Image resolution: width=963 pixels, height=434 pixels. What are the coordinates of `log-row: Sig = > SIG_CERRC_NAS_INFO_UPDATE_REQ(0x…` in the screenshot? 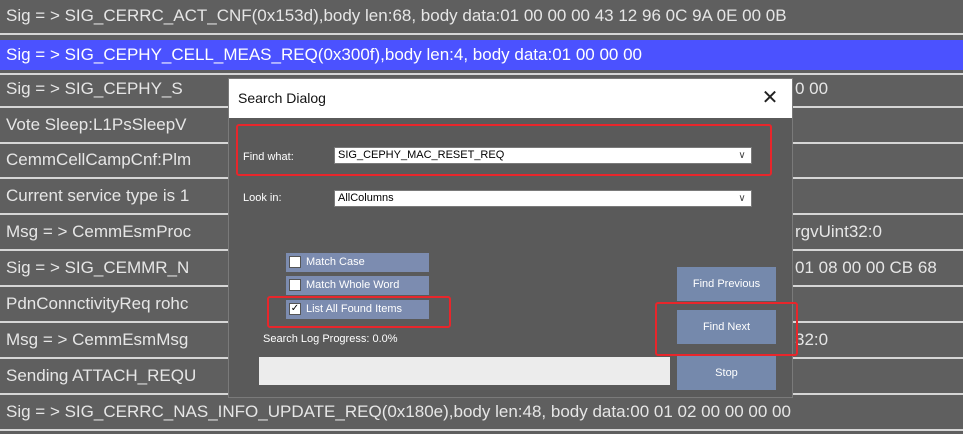 It's located at (481, 412).